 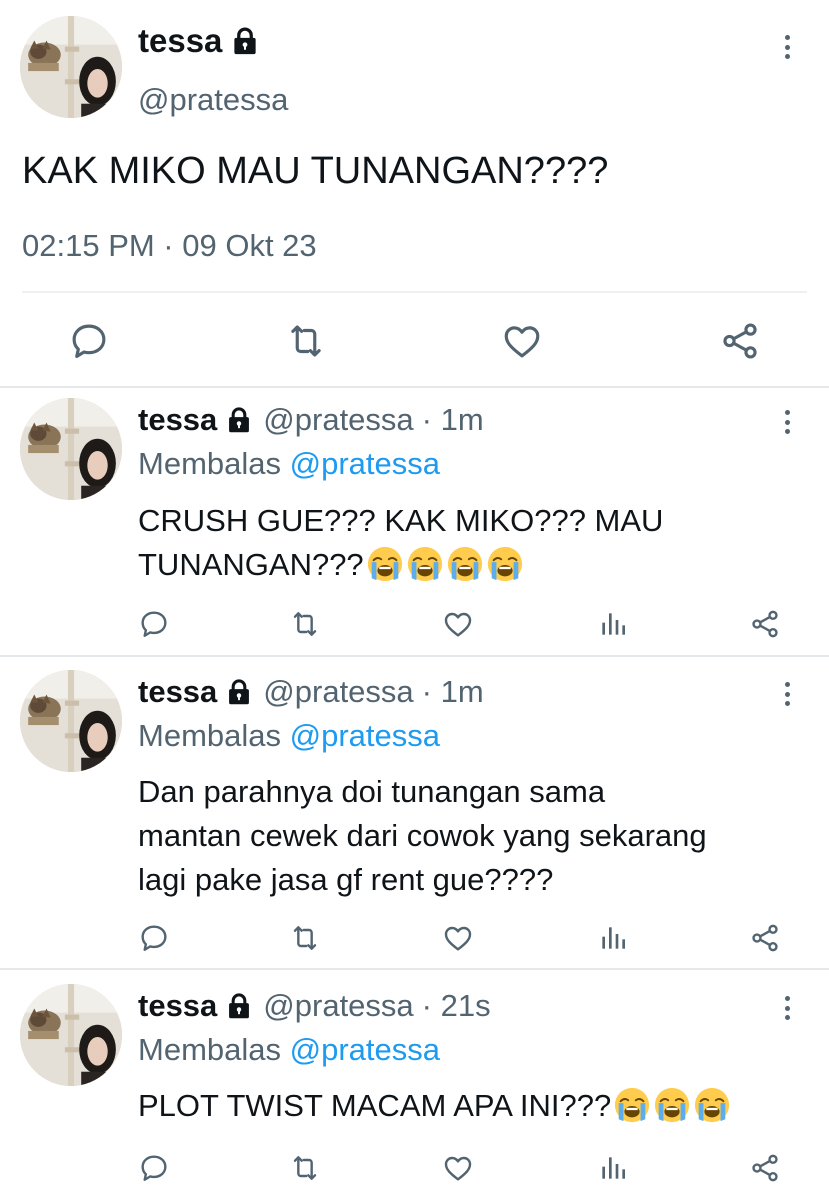 I want to click on text-line: lagi pake jasa gf rent gue????, so click(x=346, y=879).